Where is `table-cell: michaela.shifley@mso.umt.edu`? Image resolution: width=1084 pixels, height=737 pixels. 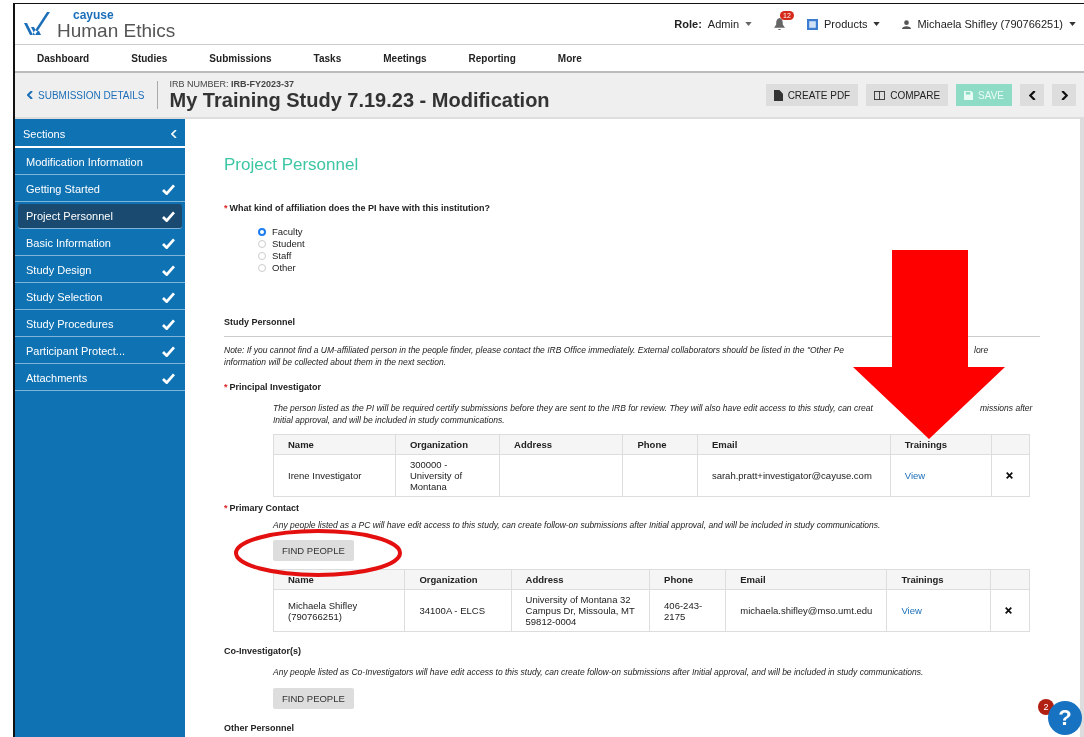
table-cell: michaela.shifley@mso.umt.edu is located at coordinates (806, 610).